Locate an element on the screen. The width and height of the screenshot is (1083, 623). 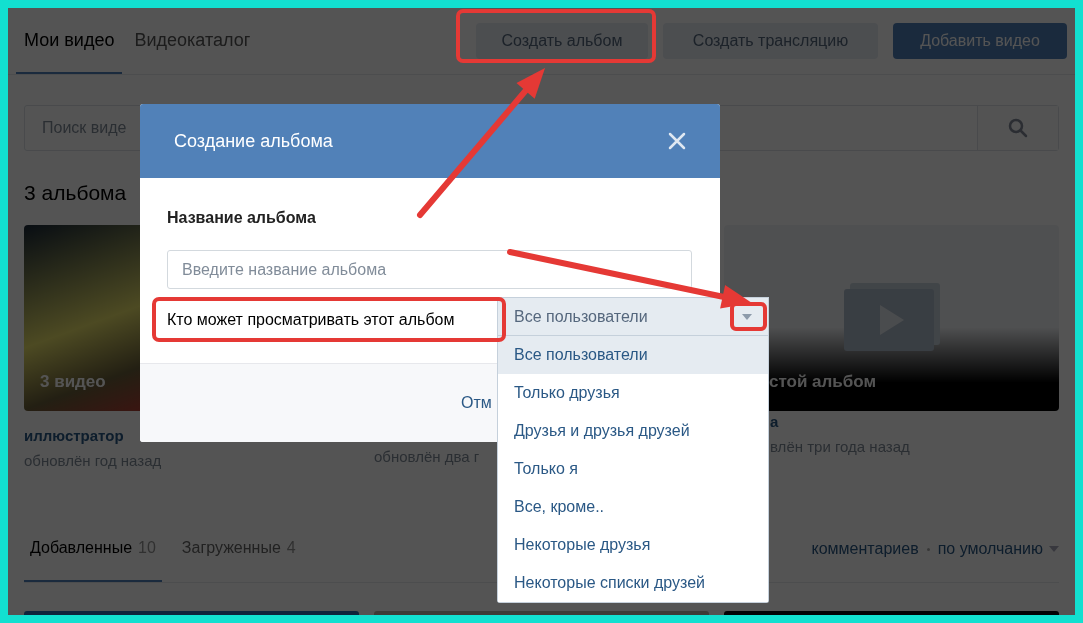
video-album-icon is located at coordinates (892, 316).